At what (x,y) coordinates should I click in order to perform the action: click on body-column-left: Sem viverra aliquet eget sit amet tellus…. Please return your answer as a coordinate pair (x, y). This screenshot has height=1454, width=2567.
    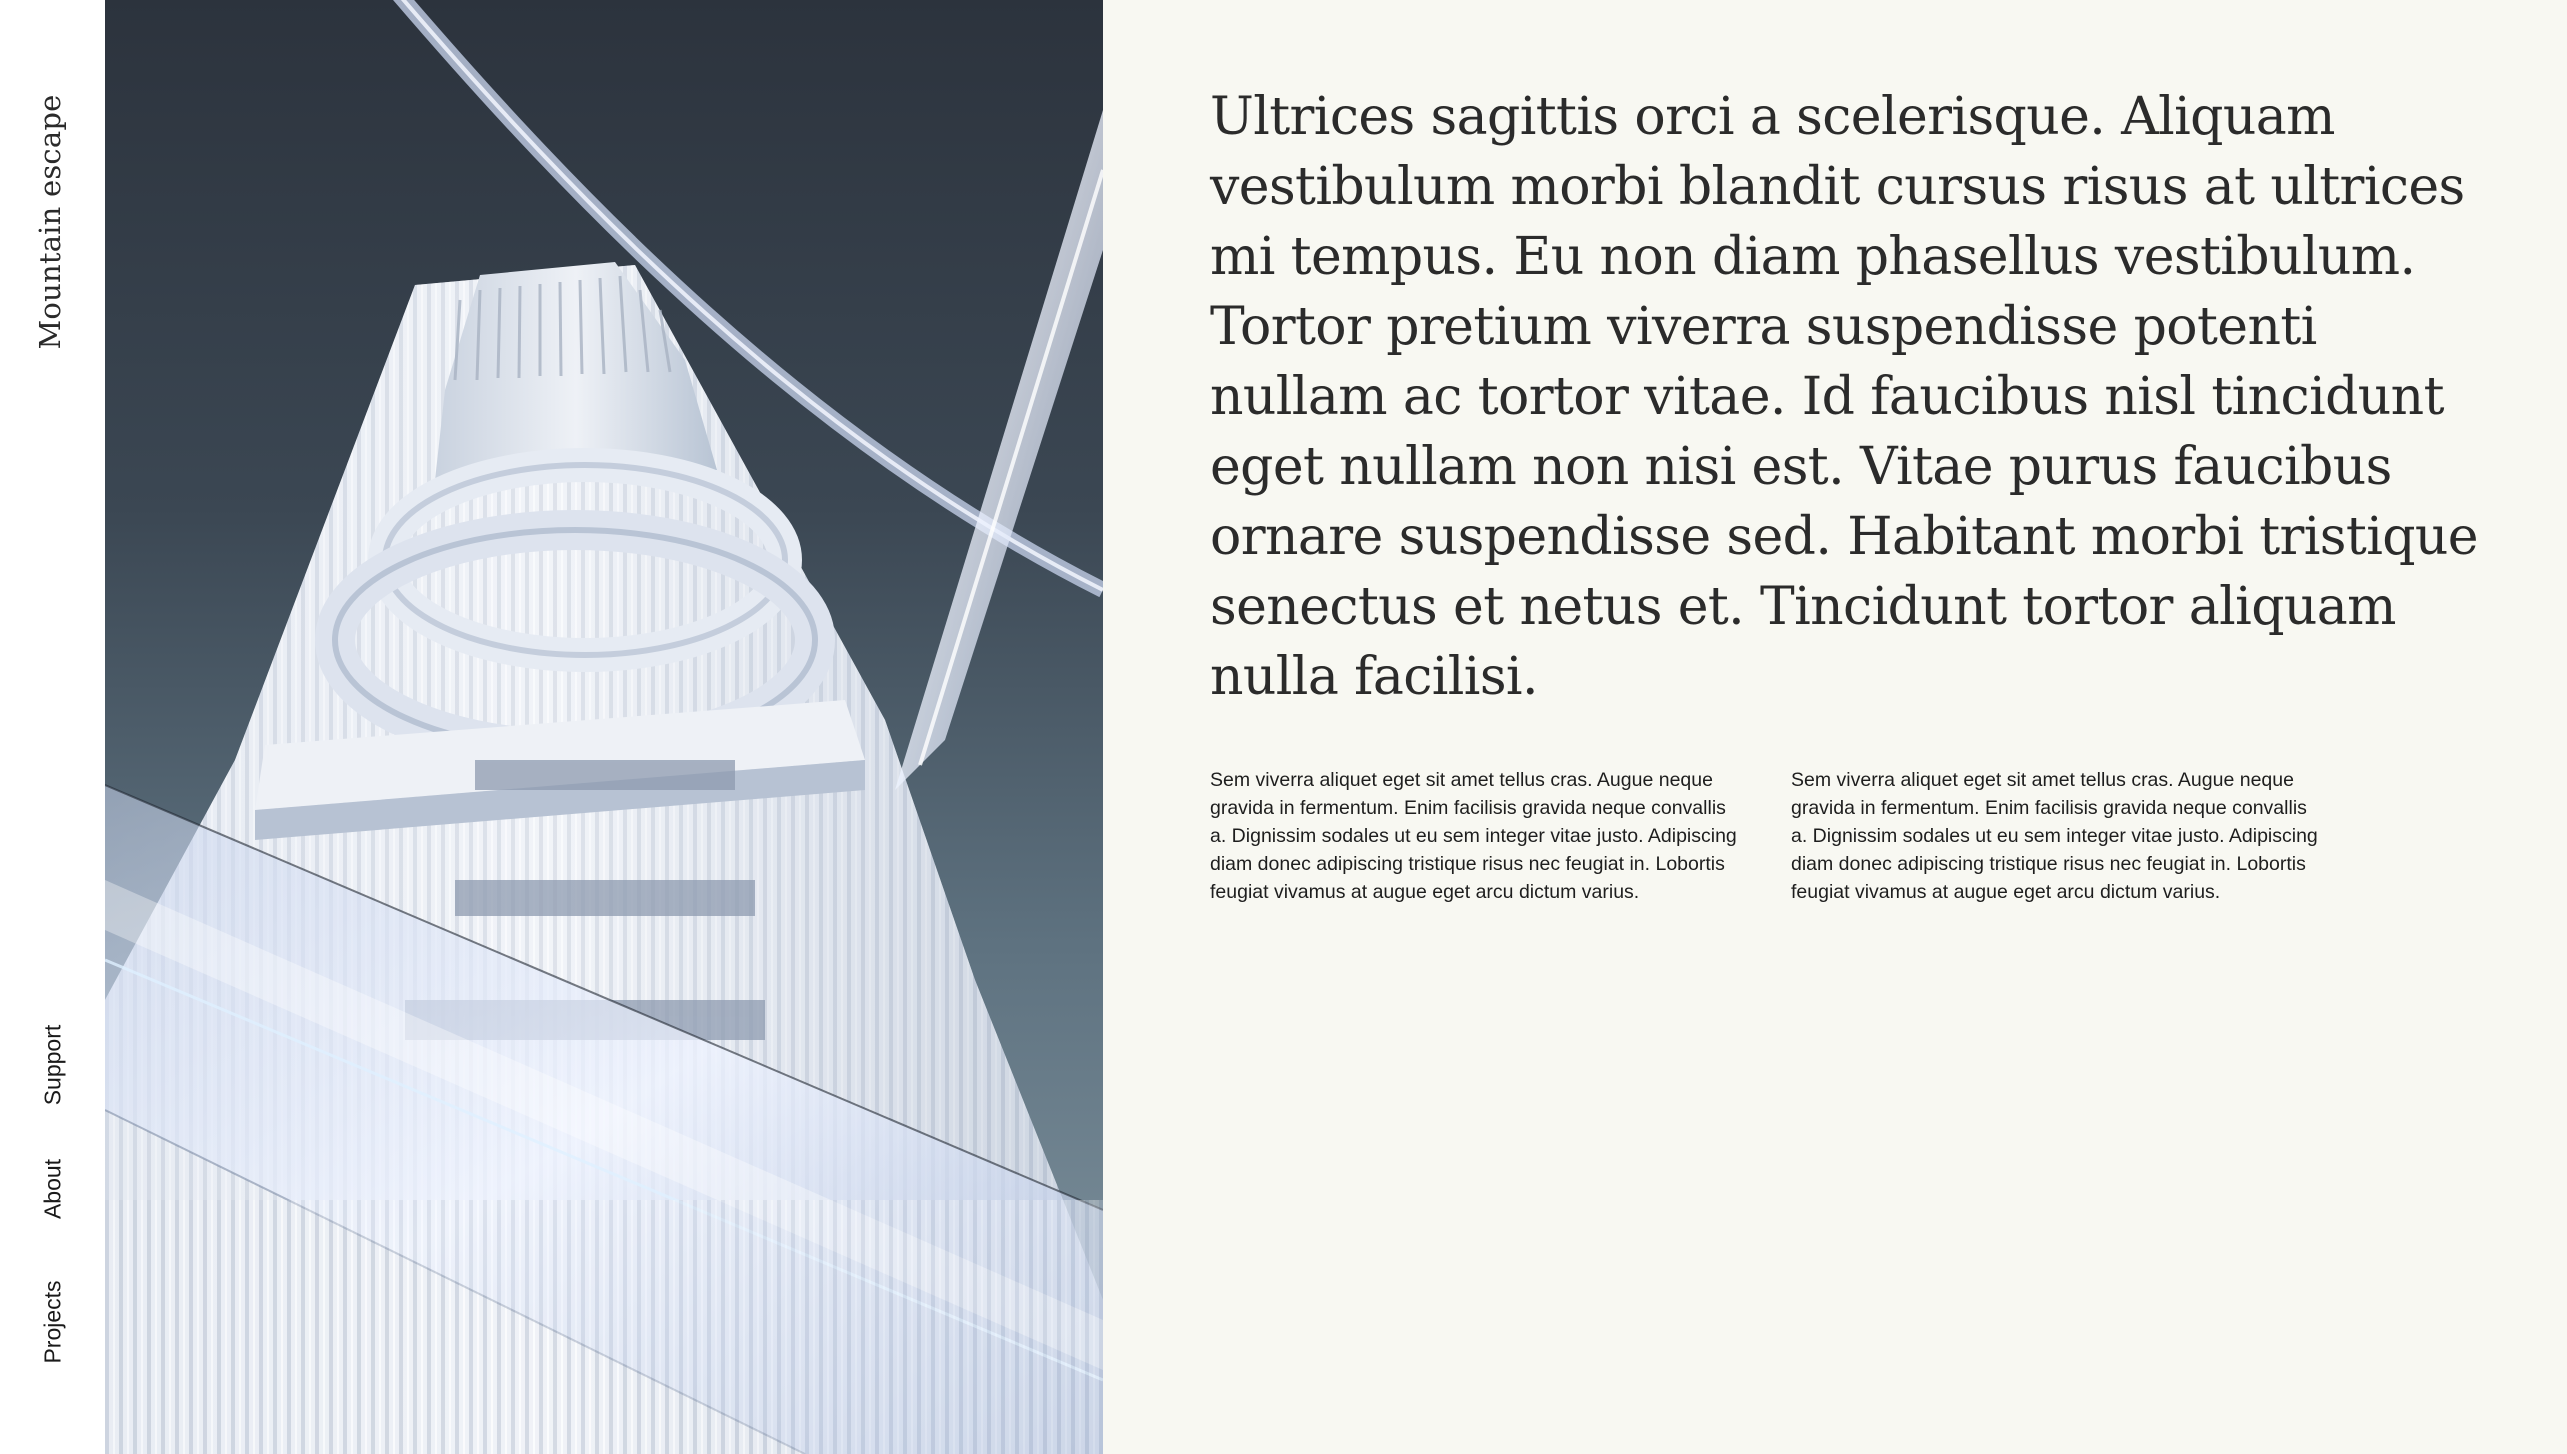
    Looking at the image, I should click on (1473, 836).